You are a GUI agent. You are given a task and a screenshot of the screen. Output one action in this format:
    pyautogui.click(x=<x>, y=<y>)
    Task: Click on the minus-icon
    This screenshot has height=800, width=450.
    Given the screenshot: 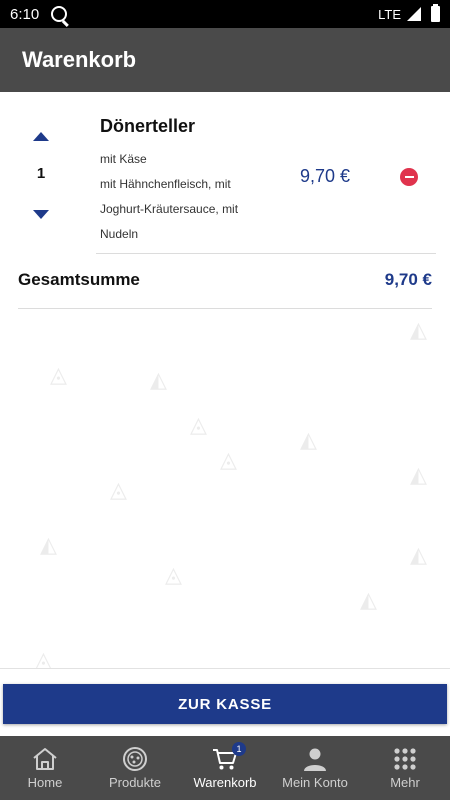 What is the action you would take?
    pyautogui.click(x=409, y=177)
    